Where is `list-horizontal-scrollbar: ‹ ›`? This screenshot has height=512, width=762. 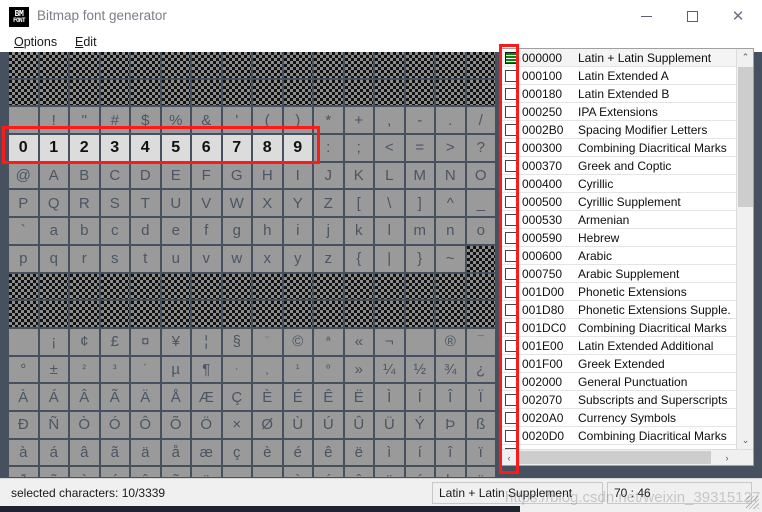 list-horizontal-scrollbar: ‹ › is located at coordinates (627, 457).